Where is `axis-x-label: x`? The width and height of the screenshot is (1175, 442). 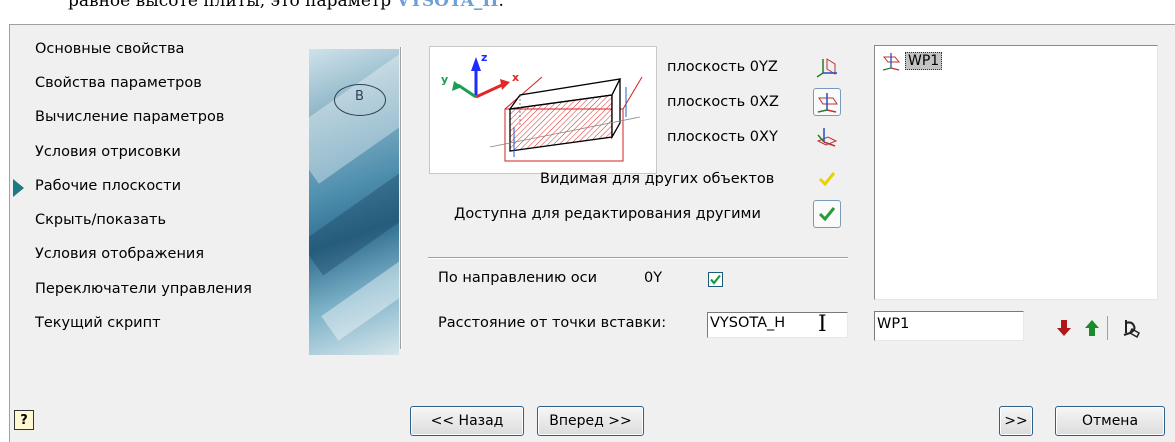
axis-x-label: x is located at coordinates (515, 77).